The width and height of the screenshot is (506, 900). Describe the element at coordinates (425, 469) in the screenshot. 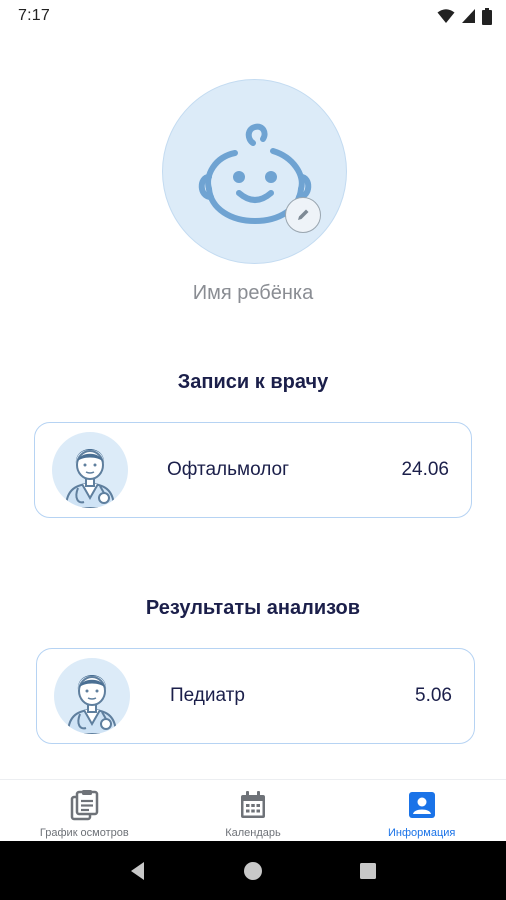

I see `appointment-date: 24.06` at that location.